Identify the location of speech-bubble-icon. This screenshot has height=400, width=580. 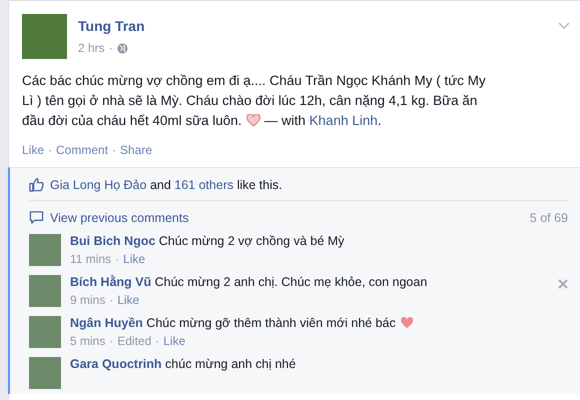
(36, 217).